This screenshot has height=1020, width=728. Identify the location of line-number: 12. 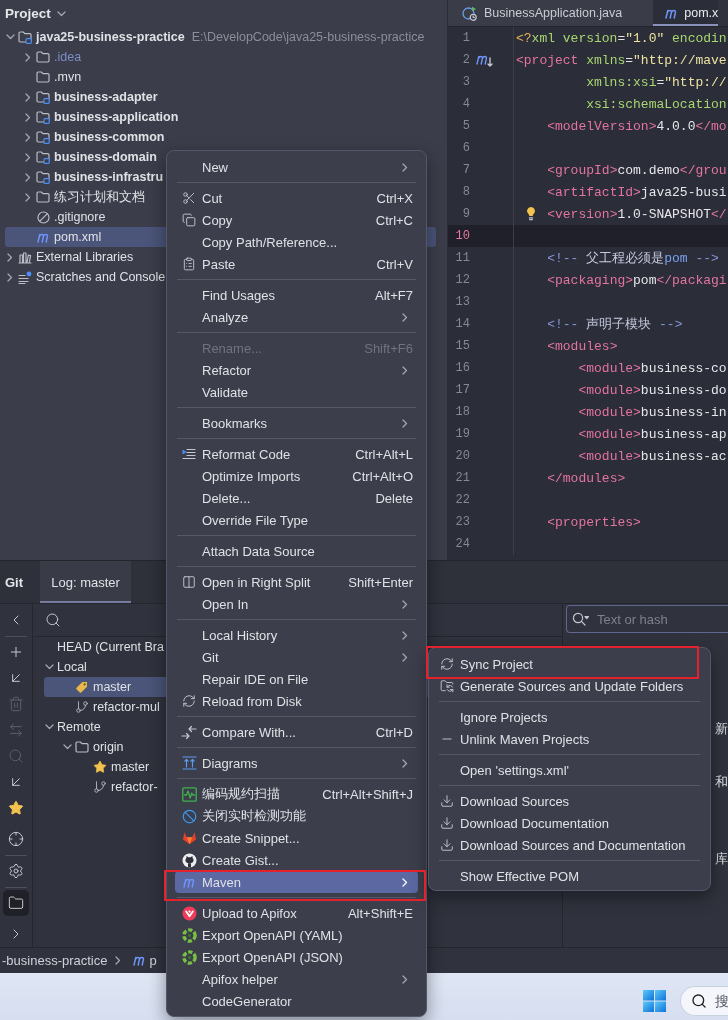
(462, 280).